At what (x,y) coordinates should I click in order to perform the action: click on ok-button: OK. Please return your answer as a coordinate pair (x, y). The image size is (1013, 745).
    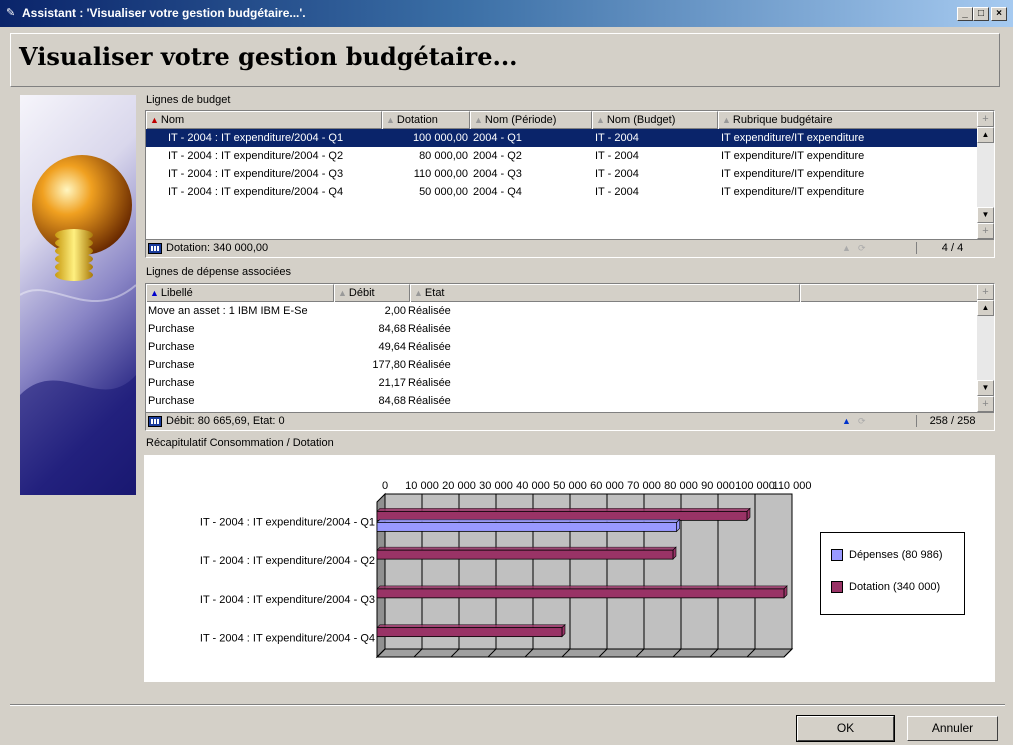
    Looking at the image, I should click on (845, 728).